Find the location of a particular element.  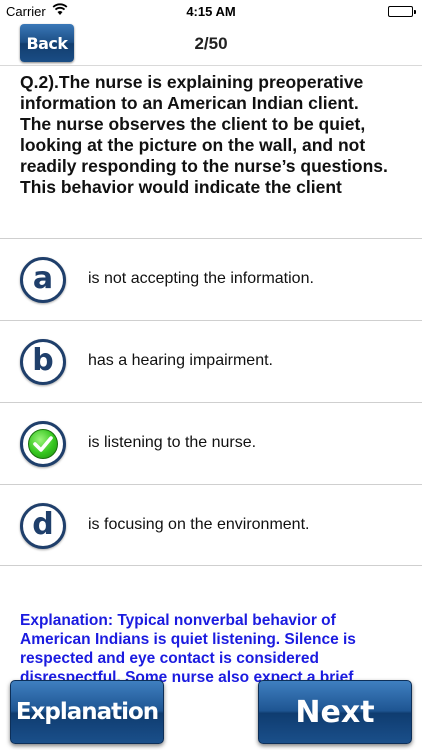

clock: 4:15 AM is located at coordinates (211, 11).